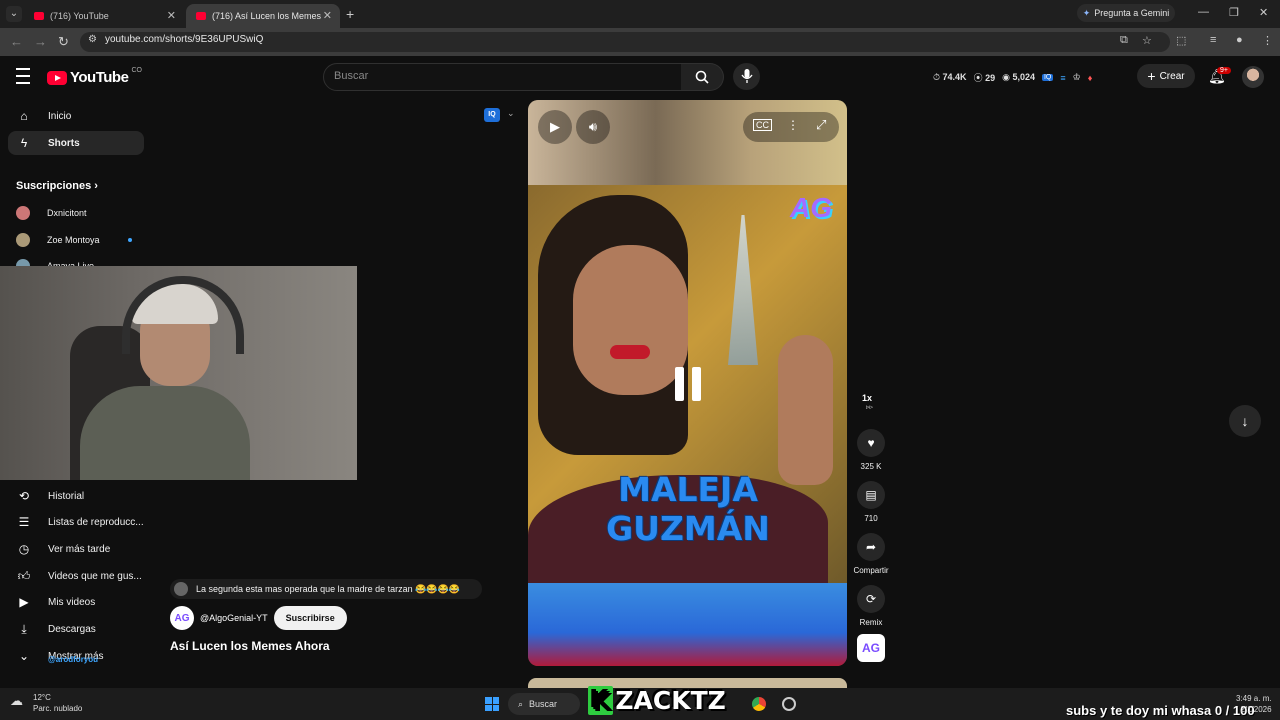 The height and width of the screenshot is (720, 1280). What do you see at coordinates (1234, 12) in the screenshot?
I see `maximize-icon: ❐` at bounding box center [1234, 12].